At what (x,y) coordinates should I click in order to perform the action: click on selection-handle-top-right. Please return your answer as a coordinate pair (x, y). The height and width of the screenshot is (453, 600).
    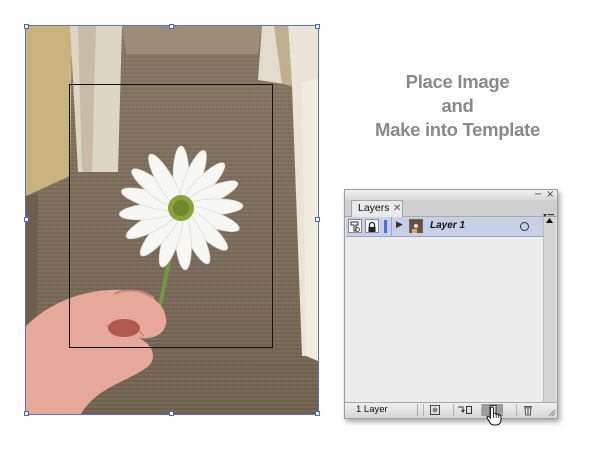
    Looking at the image, I should click on (317, 26).